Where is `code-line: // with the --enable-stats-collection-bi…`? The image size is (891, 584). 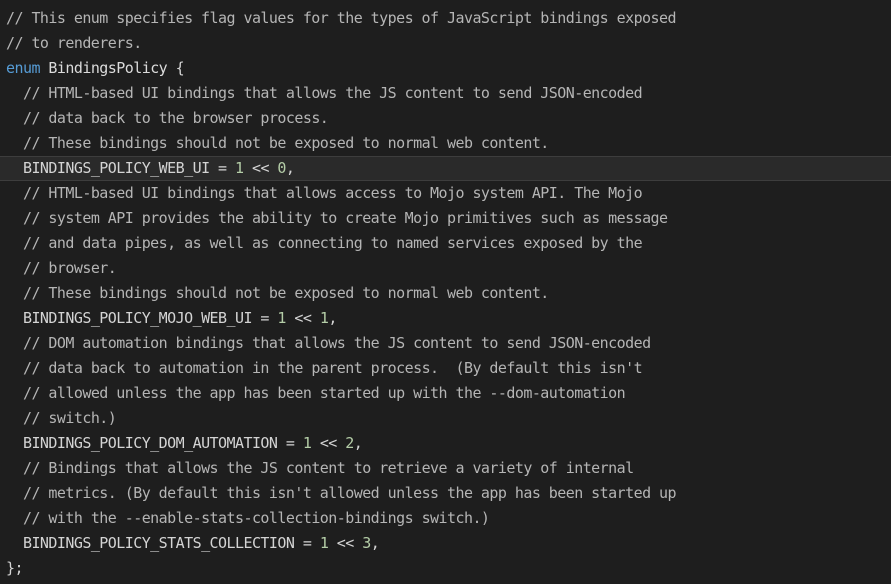
code-line: // with the --enable-stats-collection-bi… is located at coordinates (445, 518).